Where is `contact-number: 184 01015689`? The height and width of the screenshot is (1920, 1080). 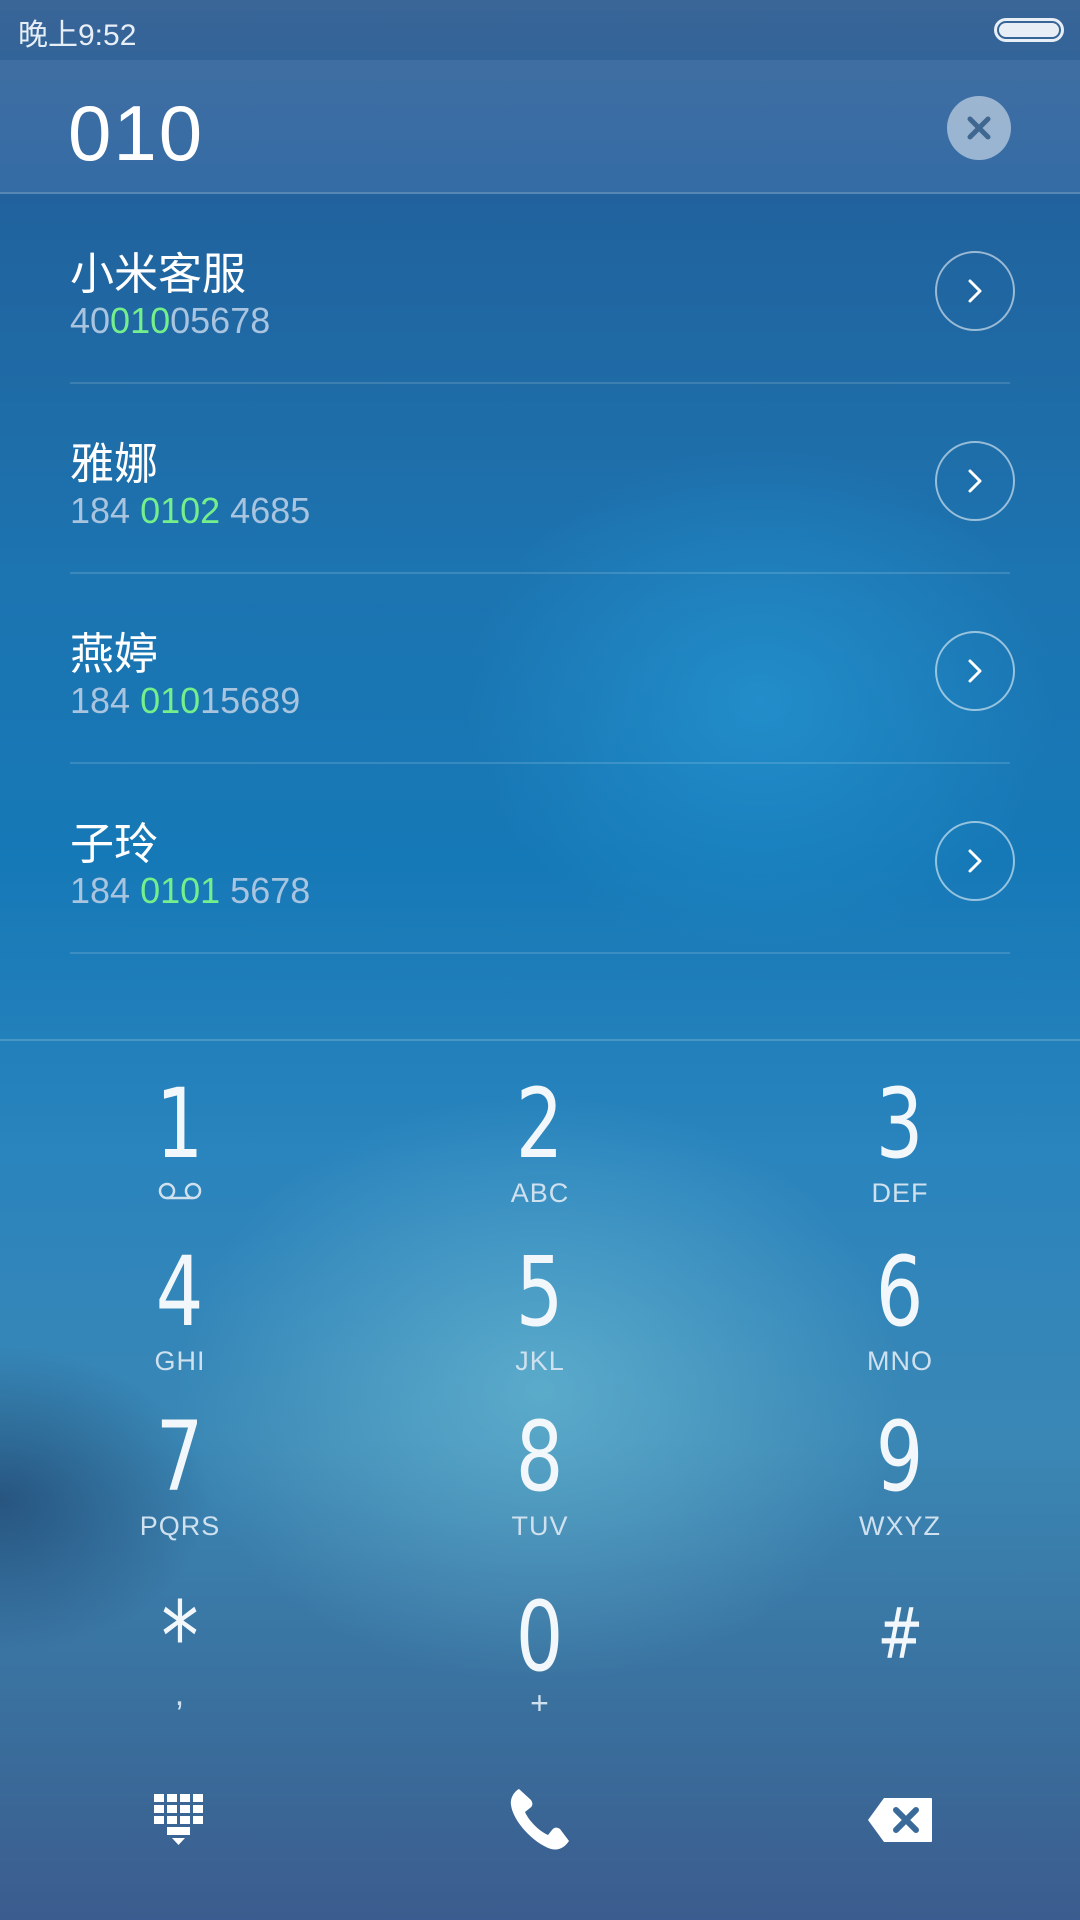
contact-number: 184 01015689 is located at coordinates (185, 701).